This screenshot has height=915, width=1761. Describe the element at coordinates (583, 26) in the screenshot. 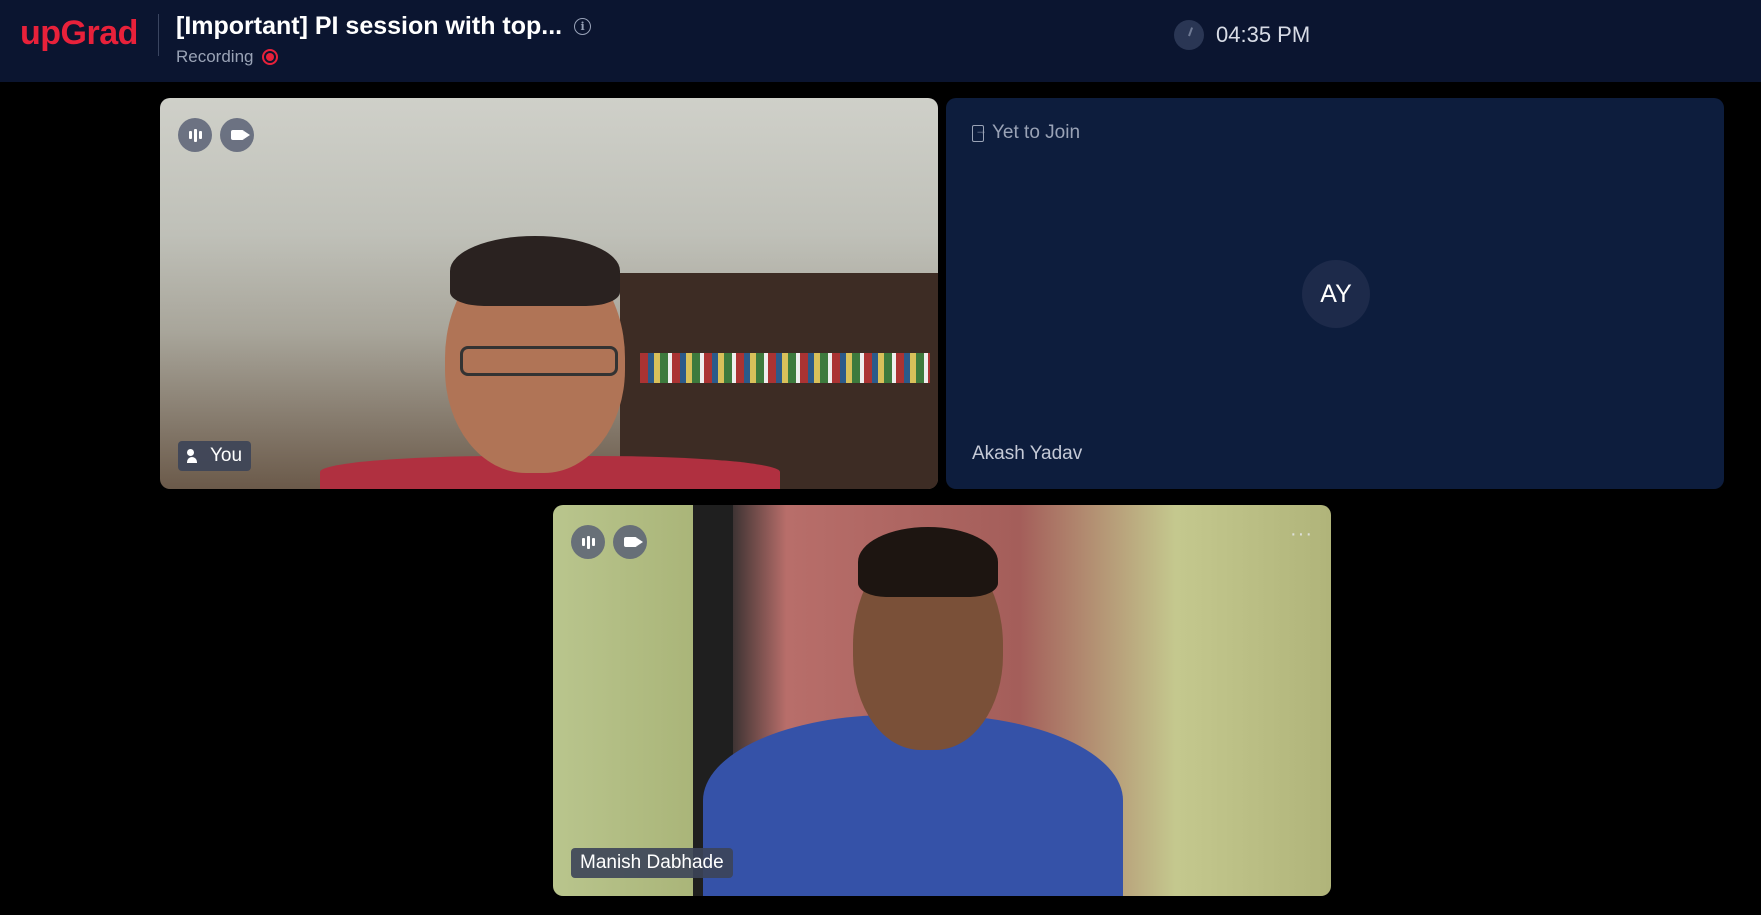

I see `info-icon: i` at that location.